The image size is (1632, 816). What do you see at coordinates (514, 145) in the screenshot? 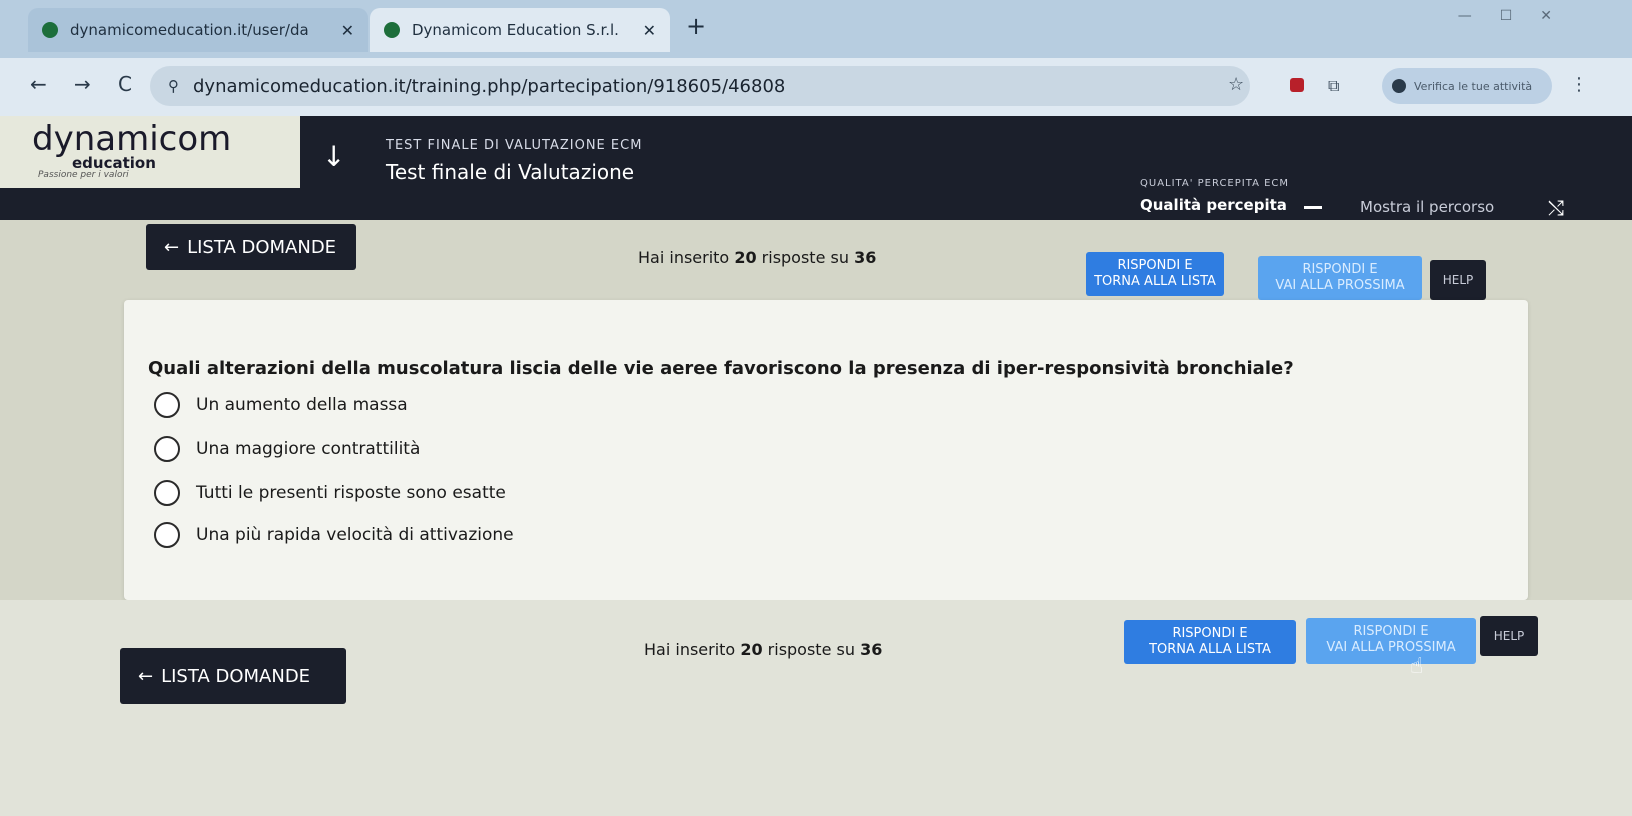
I see `test-subtitle: TEST FINALE DI VALUTAZIONE ECM` at bounding box center [514, 145].